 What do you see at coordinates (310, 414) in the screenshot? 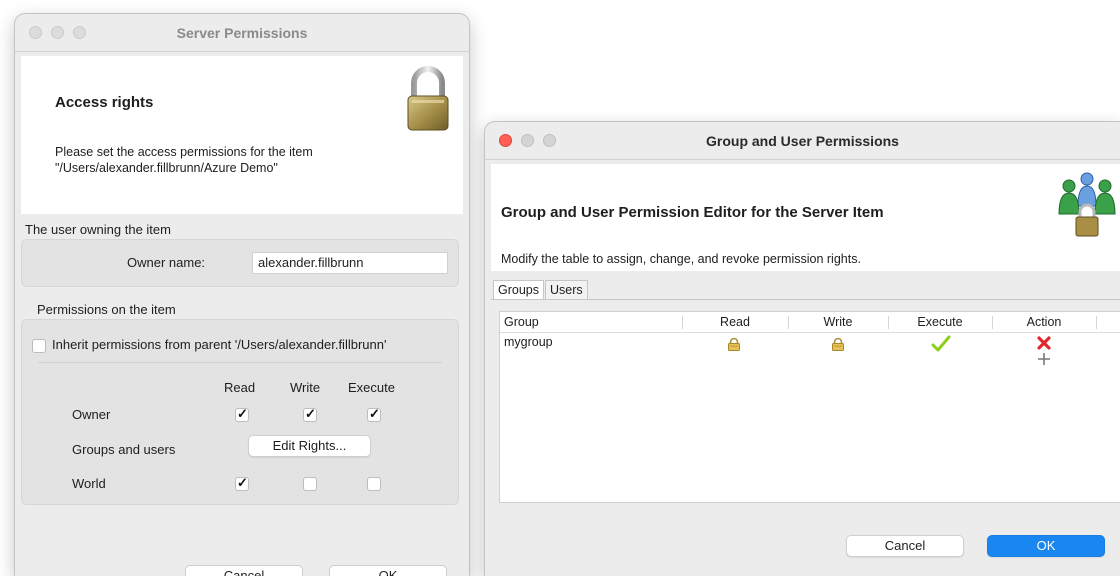
I see `owner-write-checkbox` at bounding box center [310, 414].